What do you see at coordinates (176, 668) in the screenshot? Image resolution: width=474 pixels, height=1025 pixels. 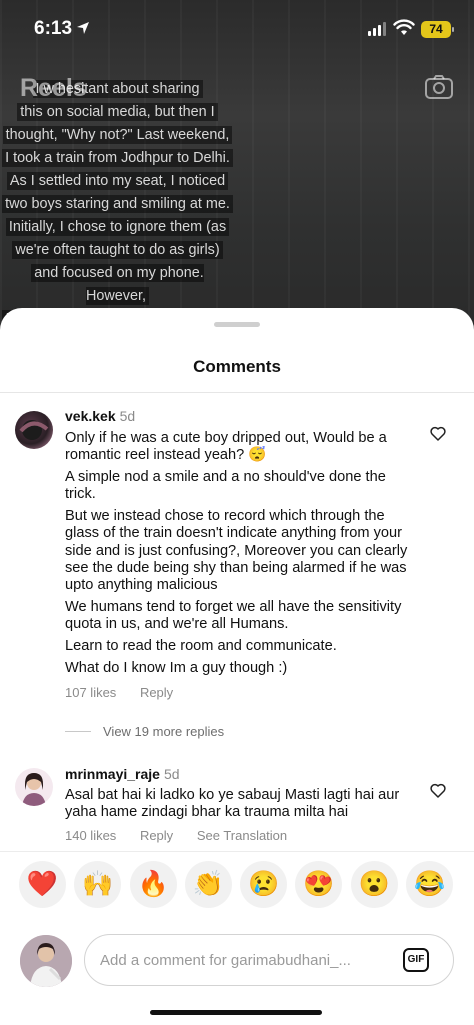 I see `comment-paragraph: What do I know Im a guy though :)` at bounding box center [176, 668].